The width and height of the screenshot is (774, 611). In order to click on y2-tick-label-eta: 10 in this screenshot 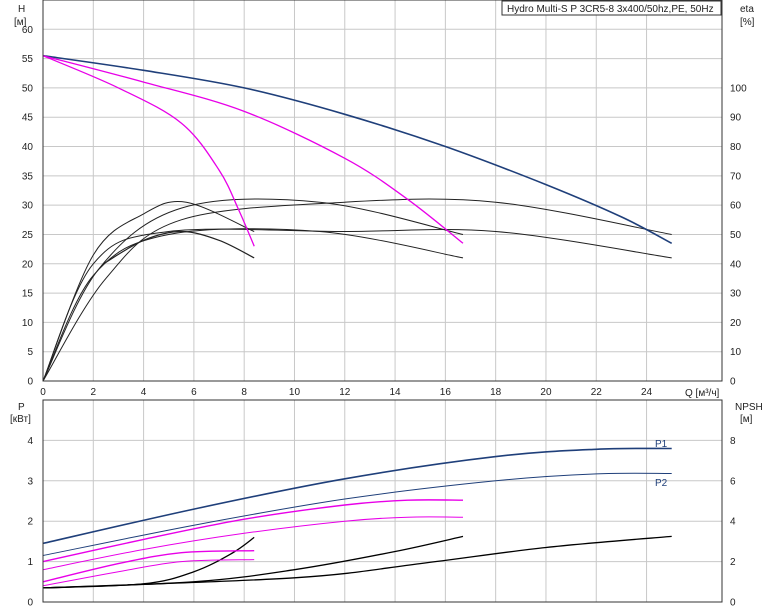, I will do `click(736, 352)`.